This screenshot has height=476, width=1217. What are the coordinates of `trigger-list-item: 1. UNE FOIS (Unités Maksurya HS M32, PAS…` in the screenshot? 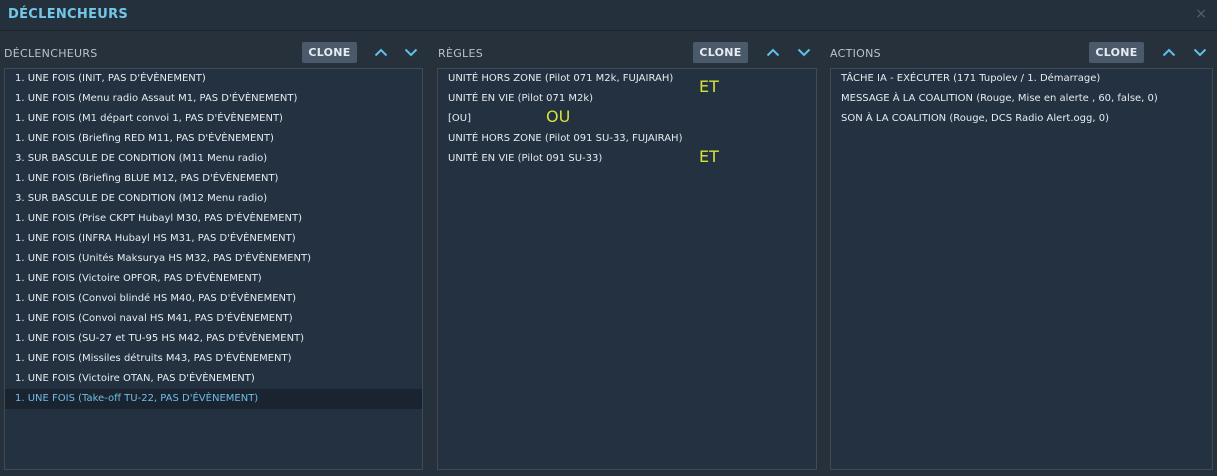 It's located at (213, 259).